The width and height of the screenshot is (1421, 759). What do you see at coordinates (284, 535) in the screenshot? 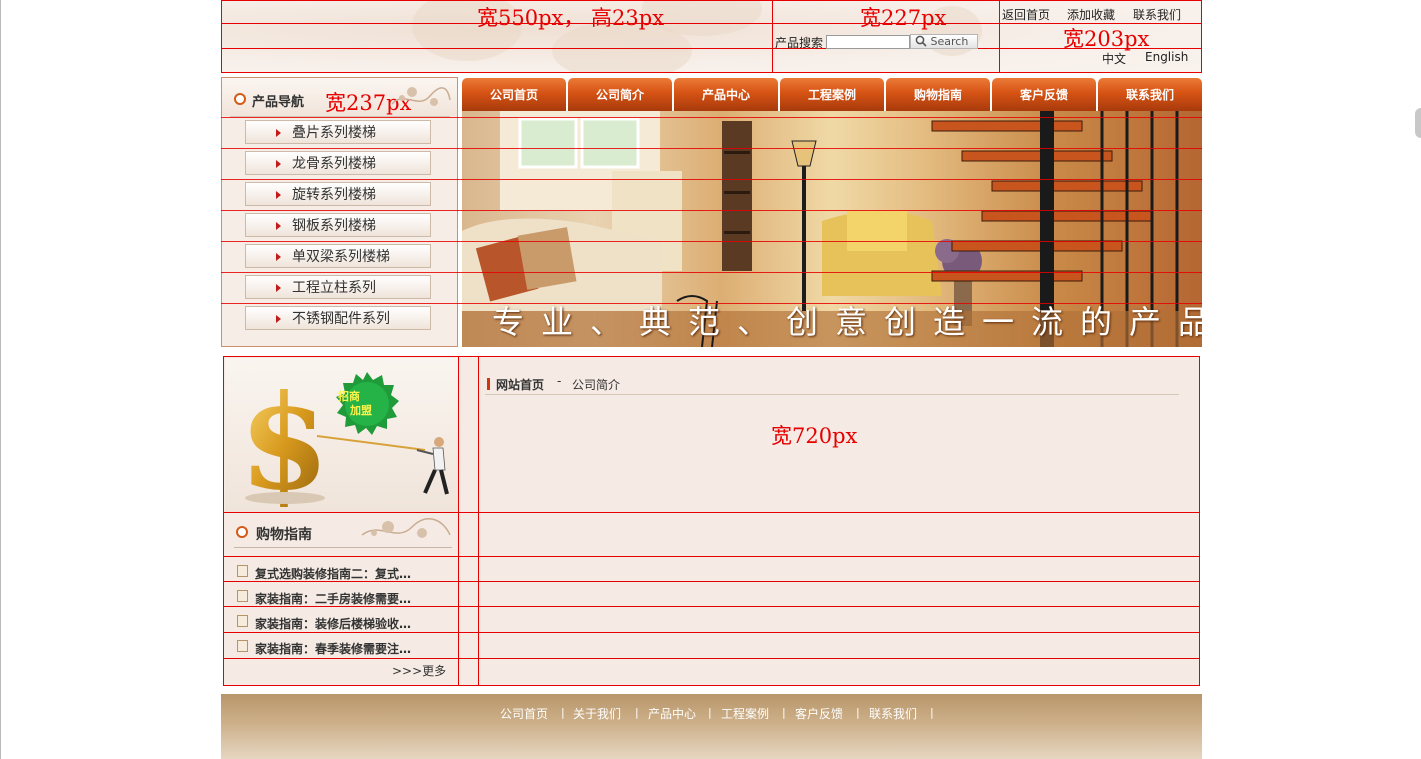
I see `shopping-guide-title: 购物指南` at bounding box center [284, 535].